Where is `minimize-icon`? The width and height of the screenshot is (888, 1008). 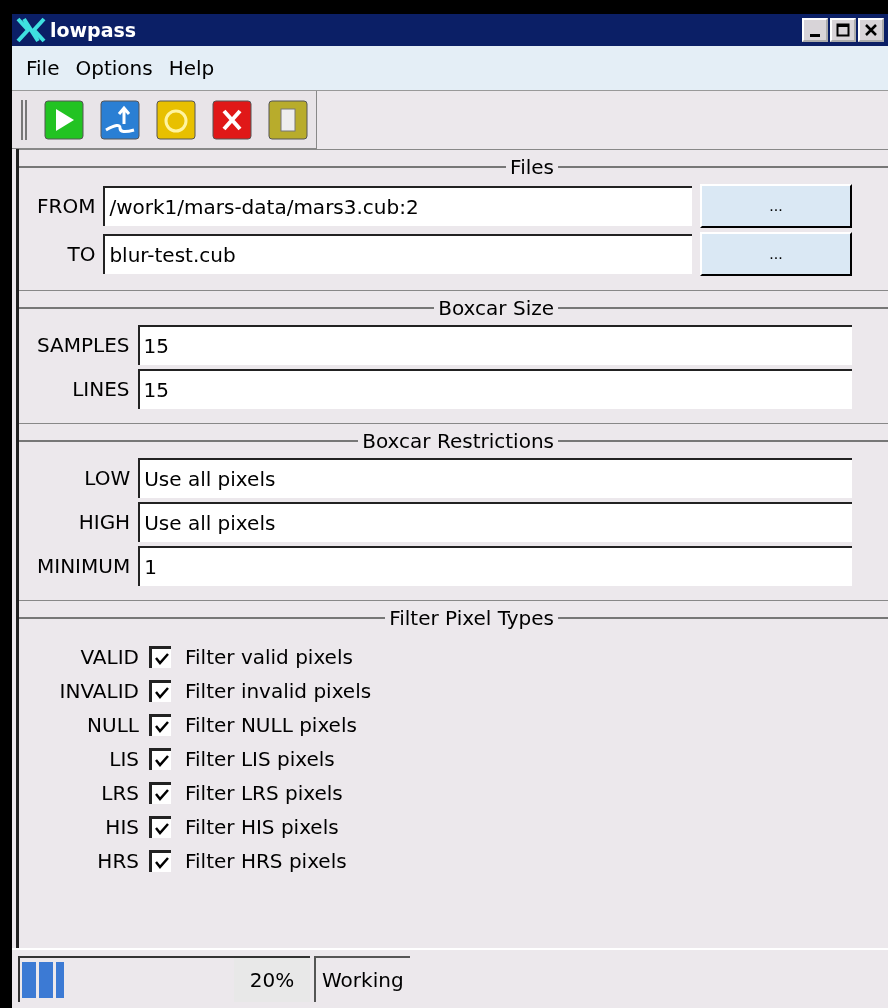
minimize-icon is located at coordinates (815, 35).